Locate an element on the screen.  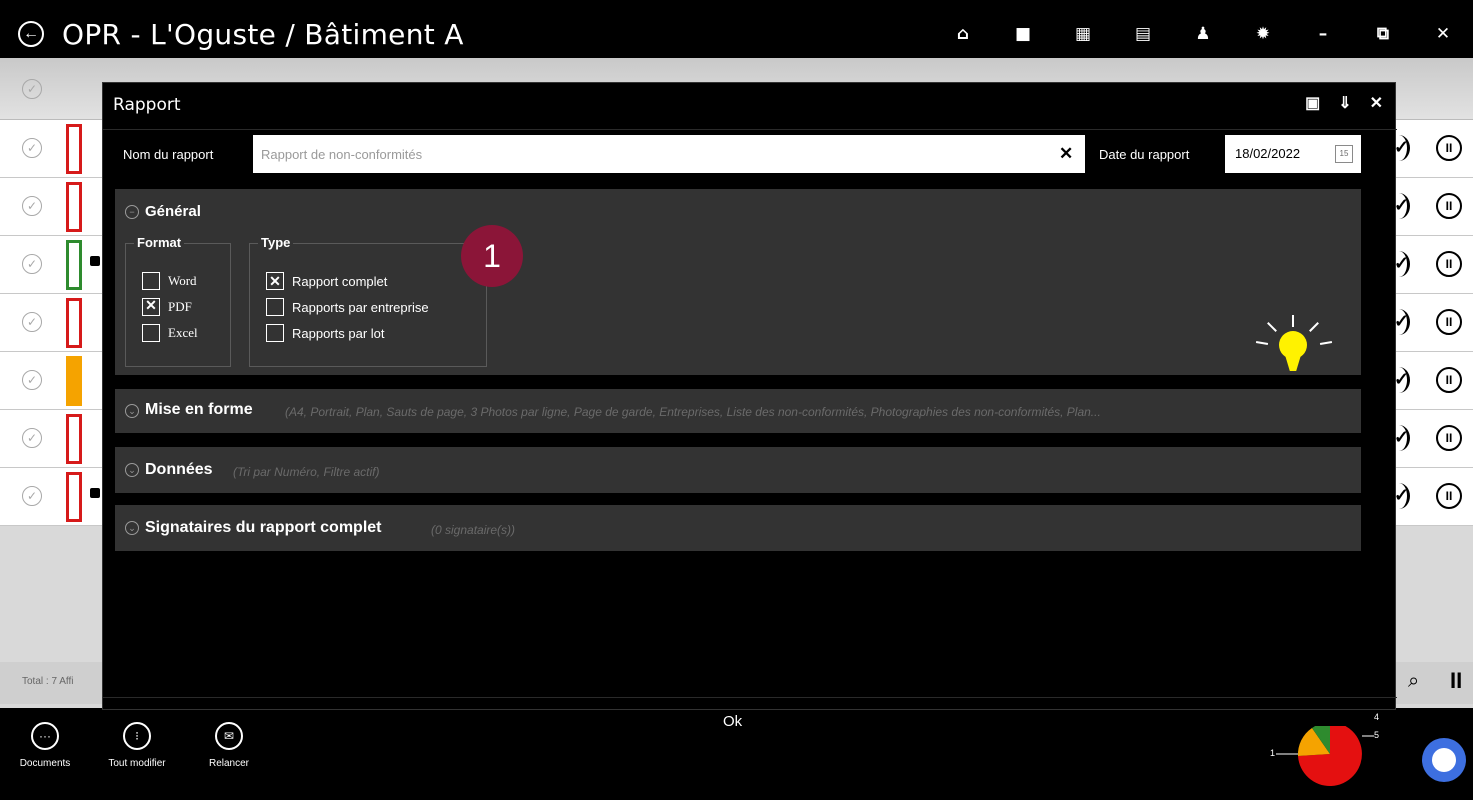
minimize-icon: – is located at coordinates (1323, 34).